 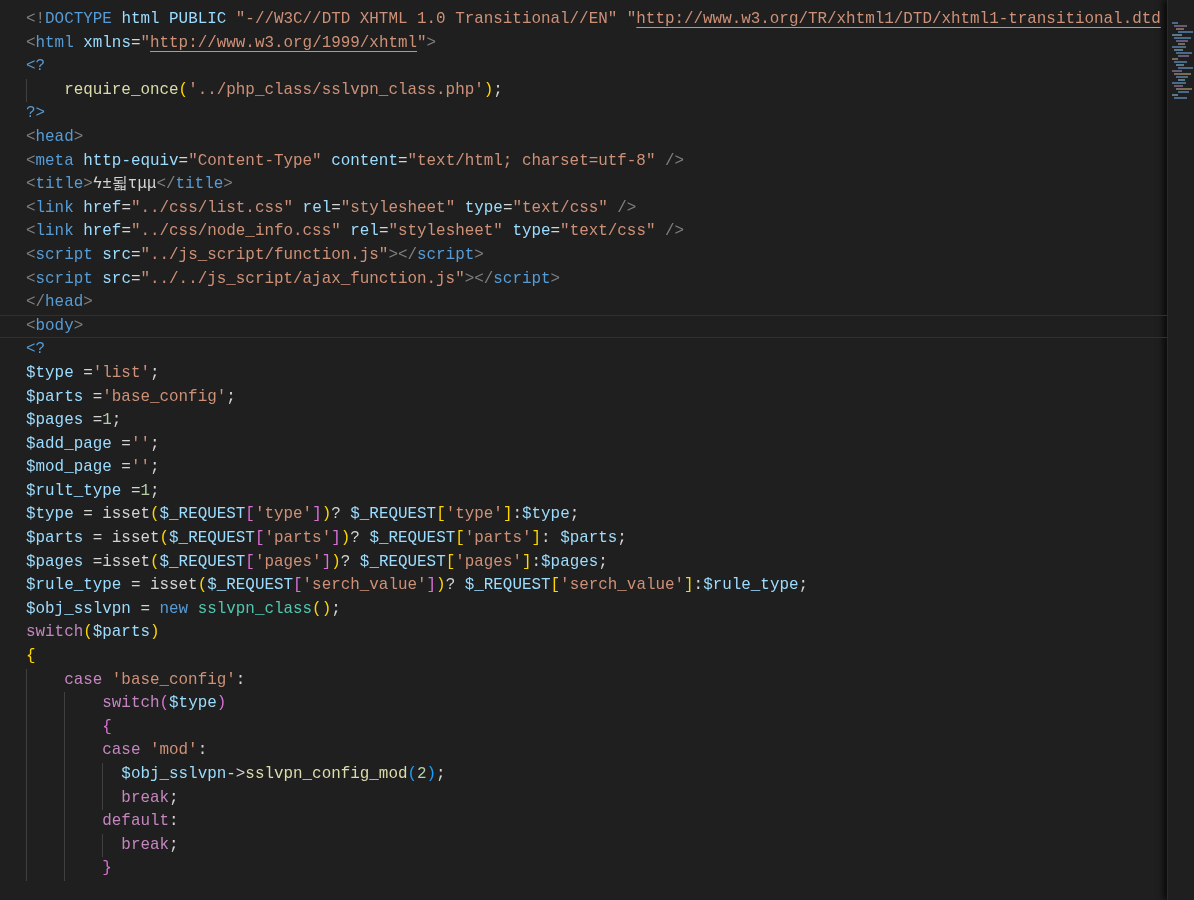 I want to click on code-line: default:, so click(x=583, y=822).